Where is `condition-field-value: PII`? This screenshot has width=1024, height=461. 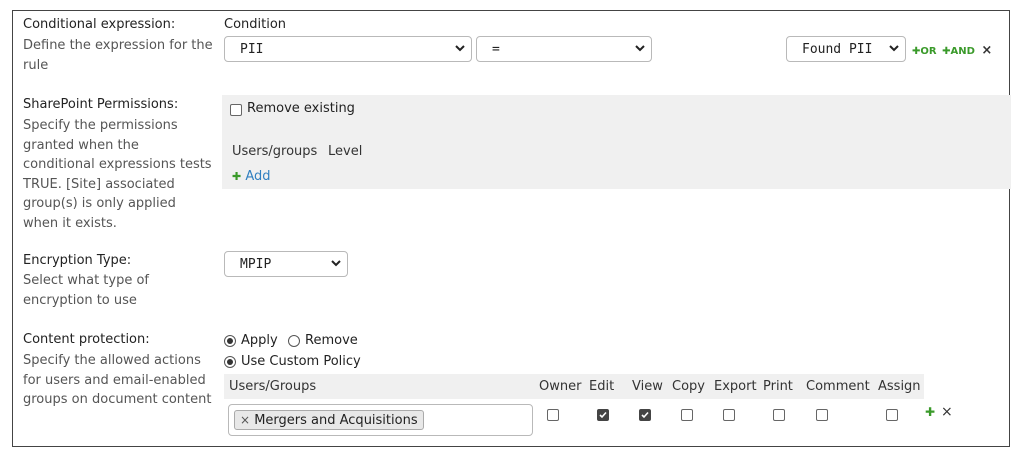 condition-field-value: PII is located at coordinates (252, 49).